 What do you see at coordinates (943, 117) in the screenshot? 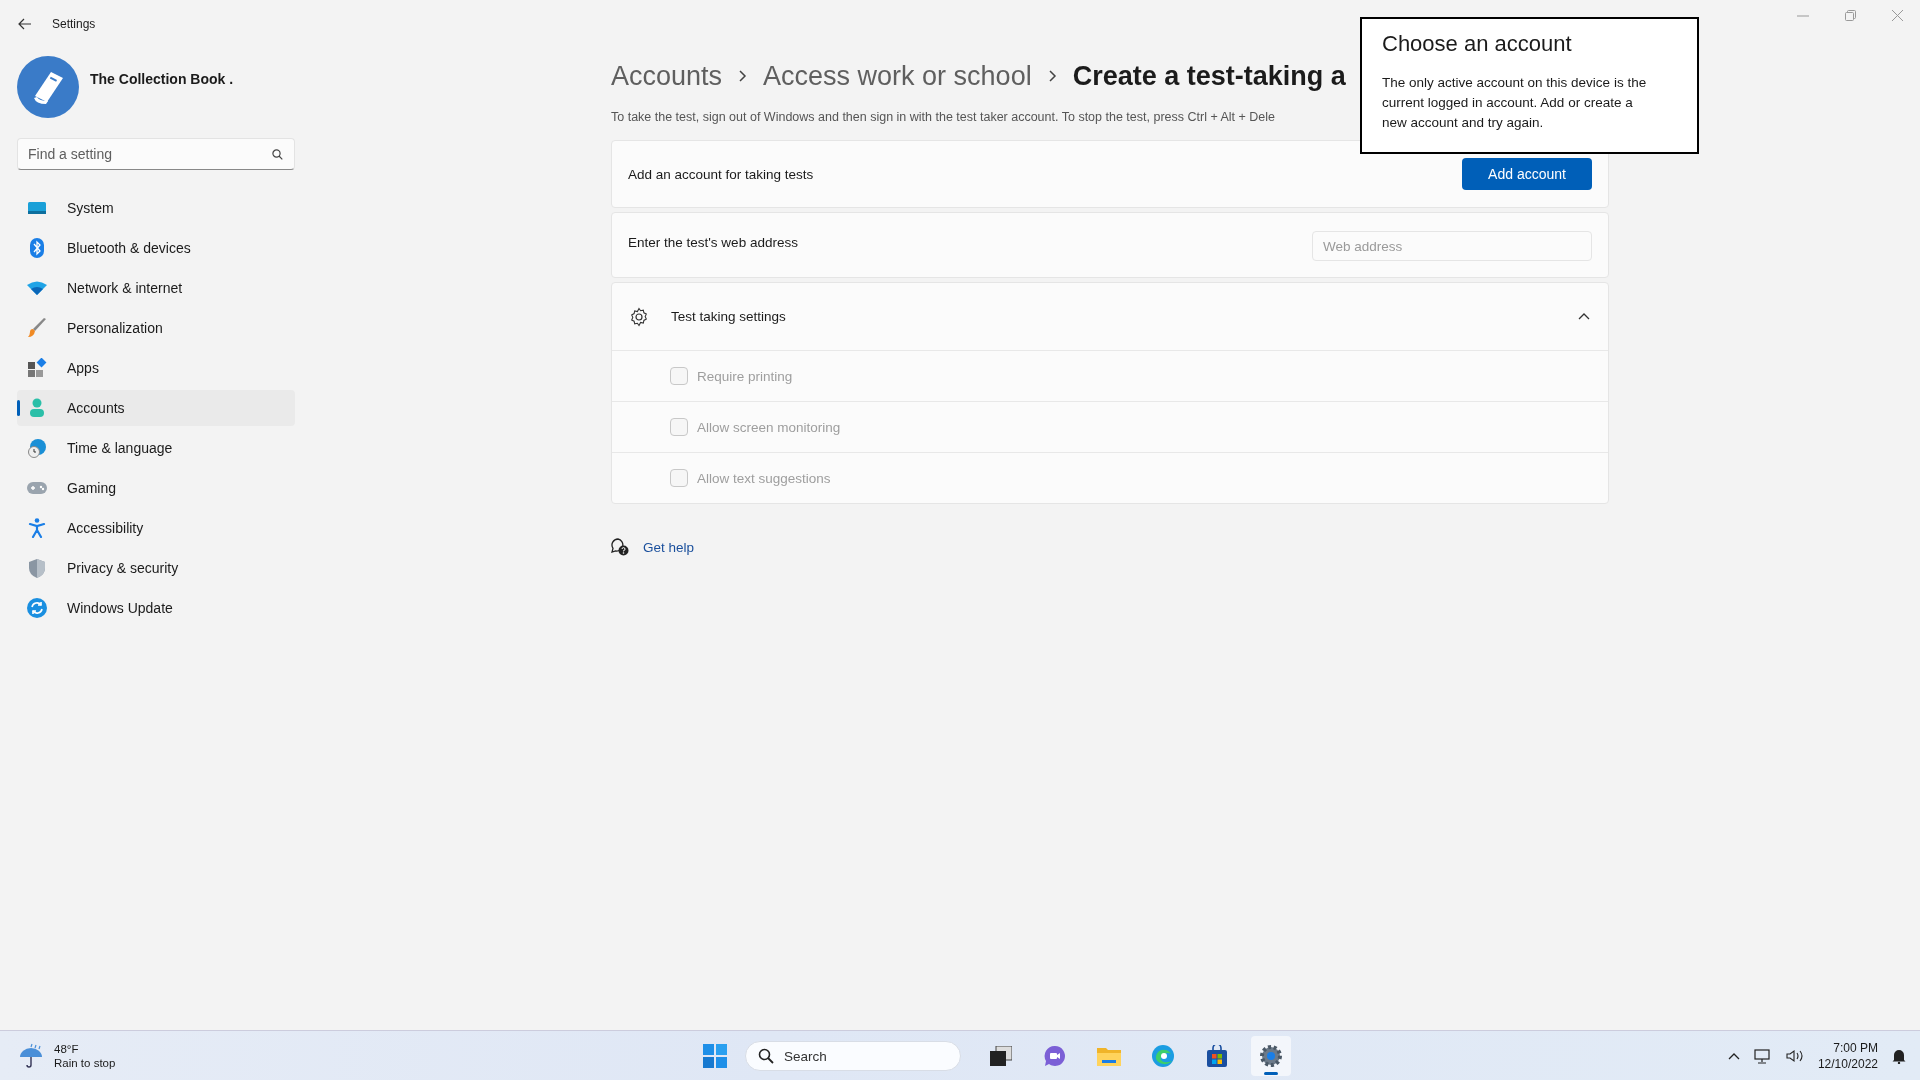
I see `description-text: To take the test, sign out of Windows and then sign in with the test taker account. To stop the test, press Ctrl + Alt + Dele` at bounding box center [943, 117].